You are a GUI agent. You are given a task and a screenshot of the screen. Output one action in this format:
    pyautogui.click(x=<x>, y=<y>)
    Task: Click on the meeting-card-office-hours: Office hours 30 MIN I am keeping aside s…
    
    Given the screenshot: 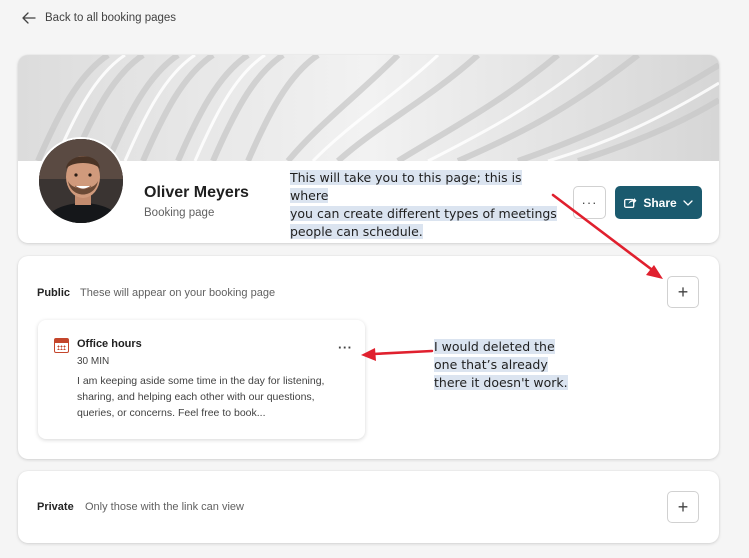 What is the action you would take?
    pyautogui.click(x=201, y=379)
    